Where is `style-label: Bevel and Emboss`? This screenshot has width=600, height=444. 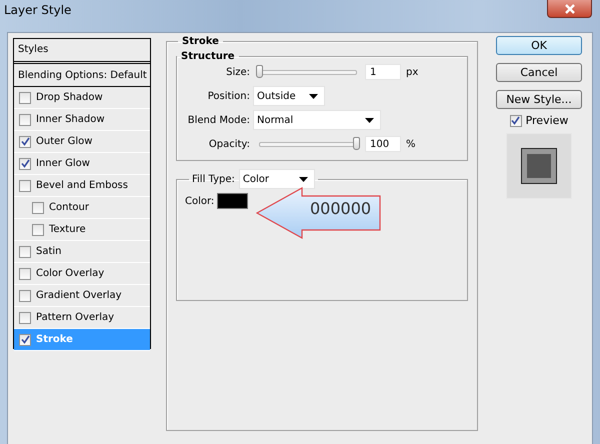
style-label: Bevel and Emboss is located at coordinates (82, 185).